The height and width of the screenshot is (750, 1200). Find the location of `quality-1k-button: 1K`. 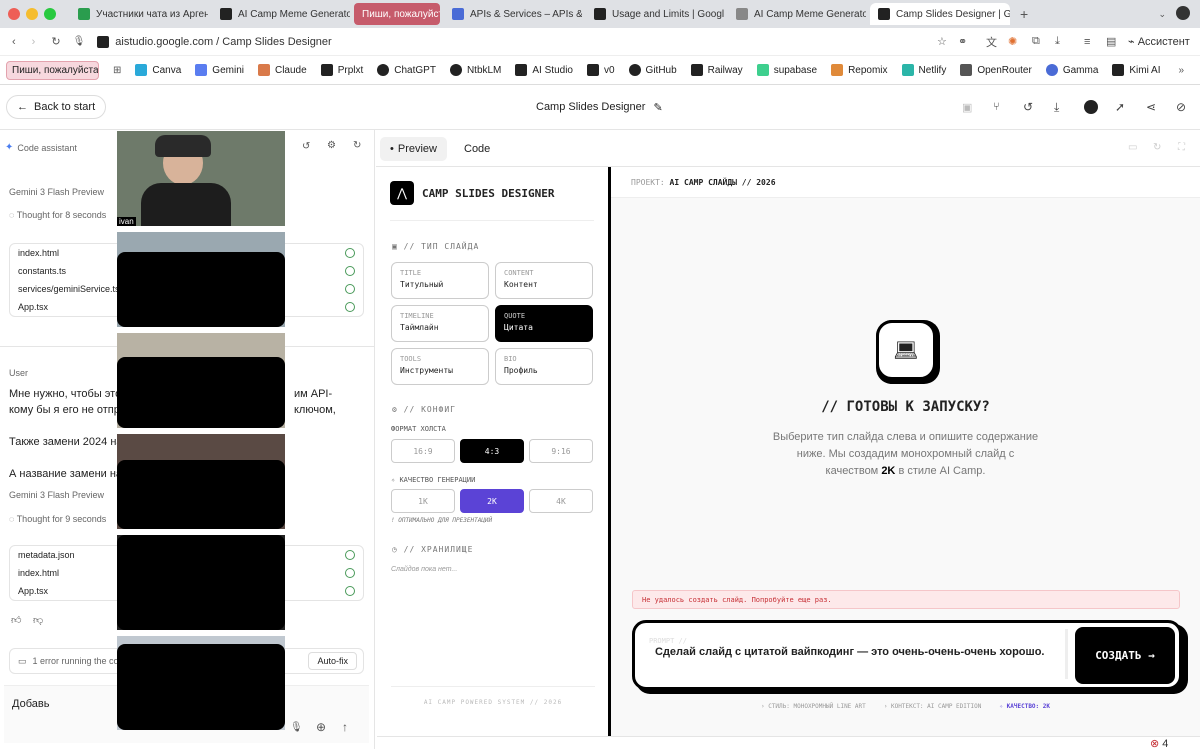

quality-1k-button: 1K is located at coordinates (423, 501).